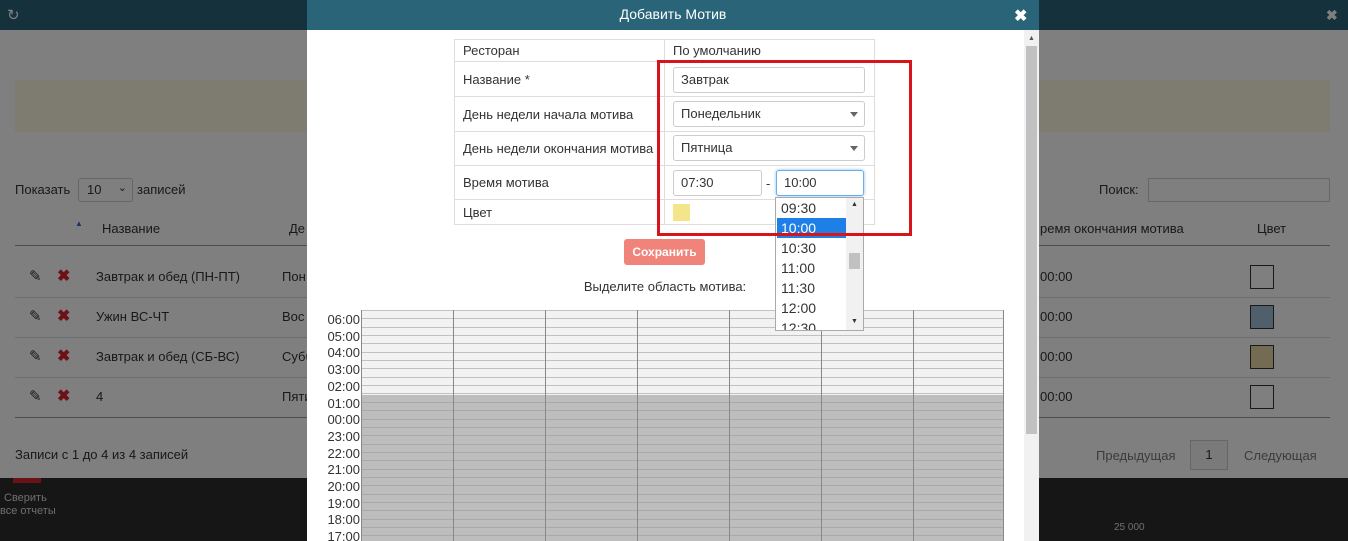  I want to click on time-label: Время мотива, so click(559, 182).